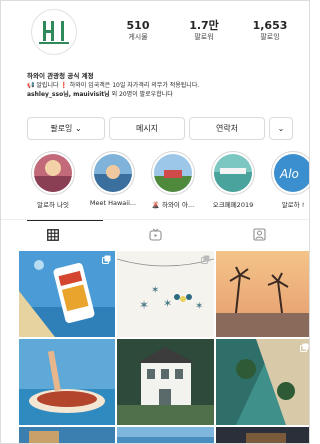  What do you see at coordinates (68, 94) in the screenshot?
I see `followed-by-users: ashley_sso님, mauivisit님` at bounding box center [68, 94].